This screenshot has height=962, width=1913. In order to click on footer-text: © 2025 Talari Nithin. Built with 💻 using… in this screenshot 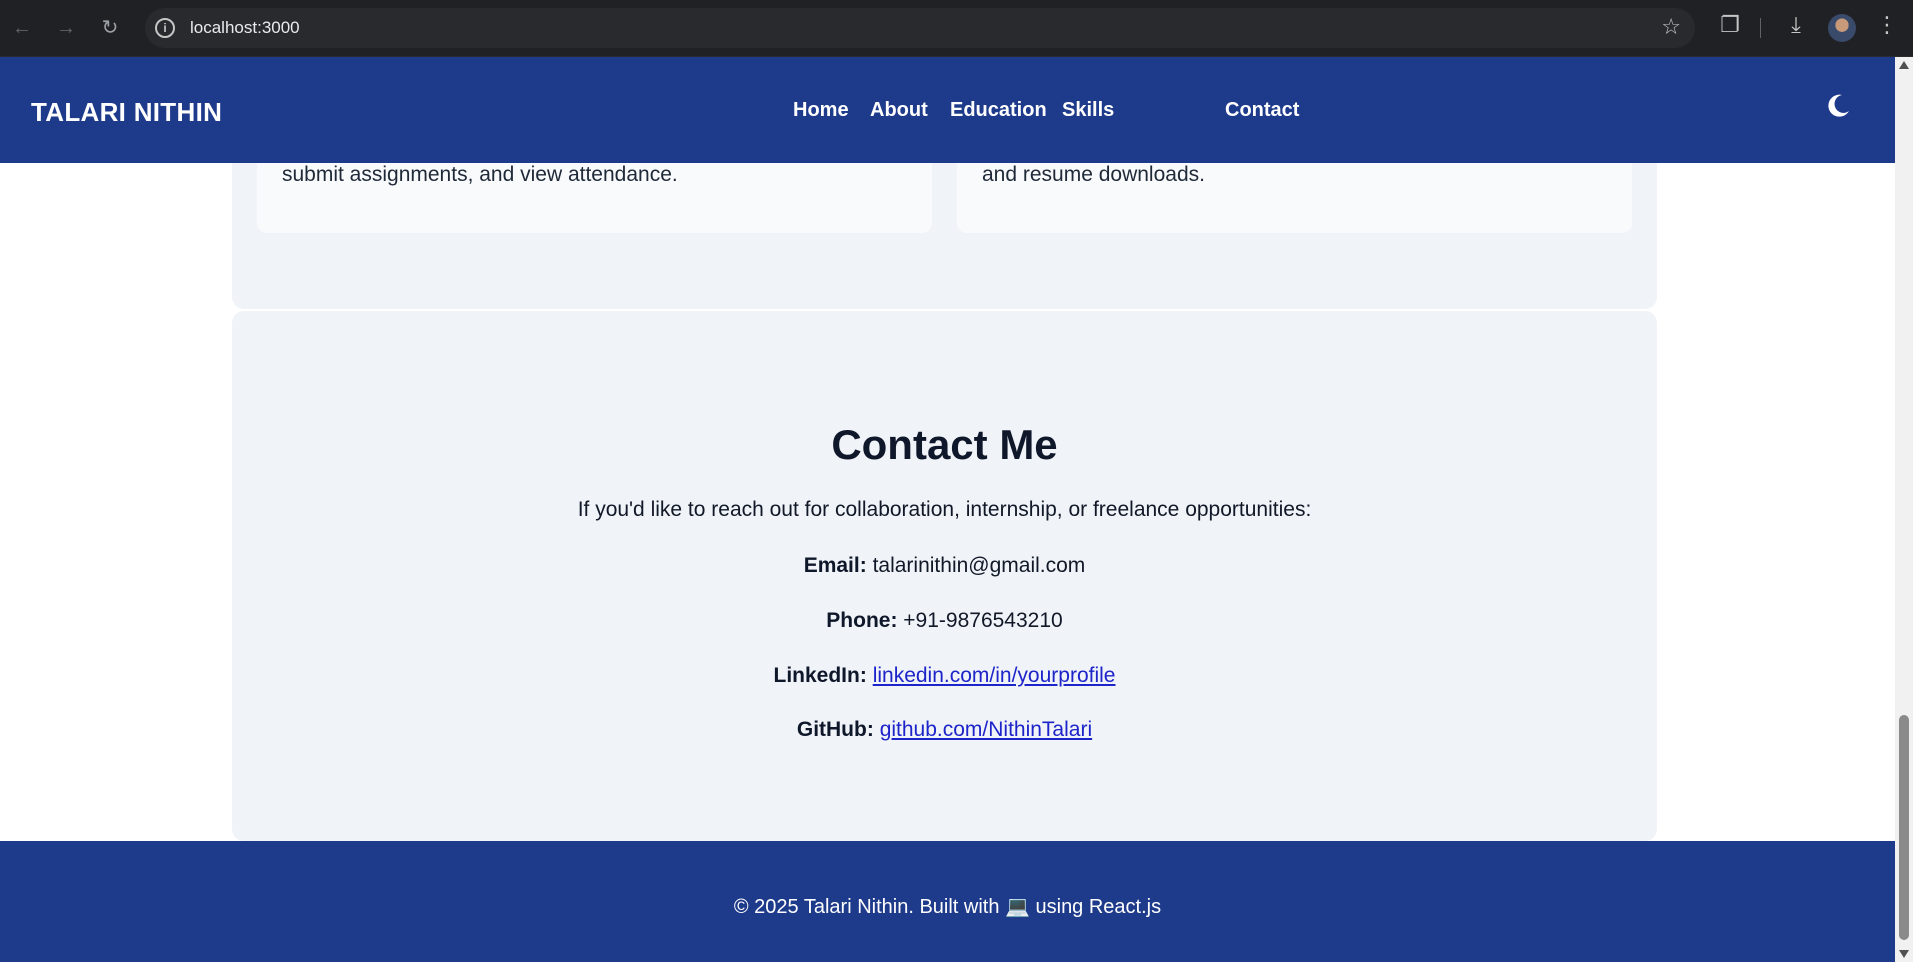, I will do `click(947, 907)`.